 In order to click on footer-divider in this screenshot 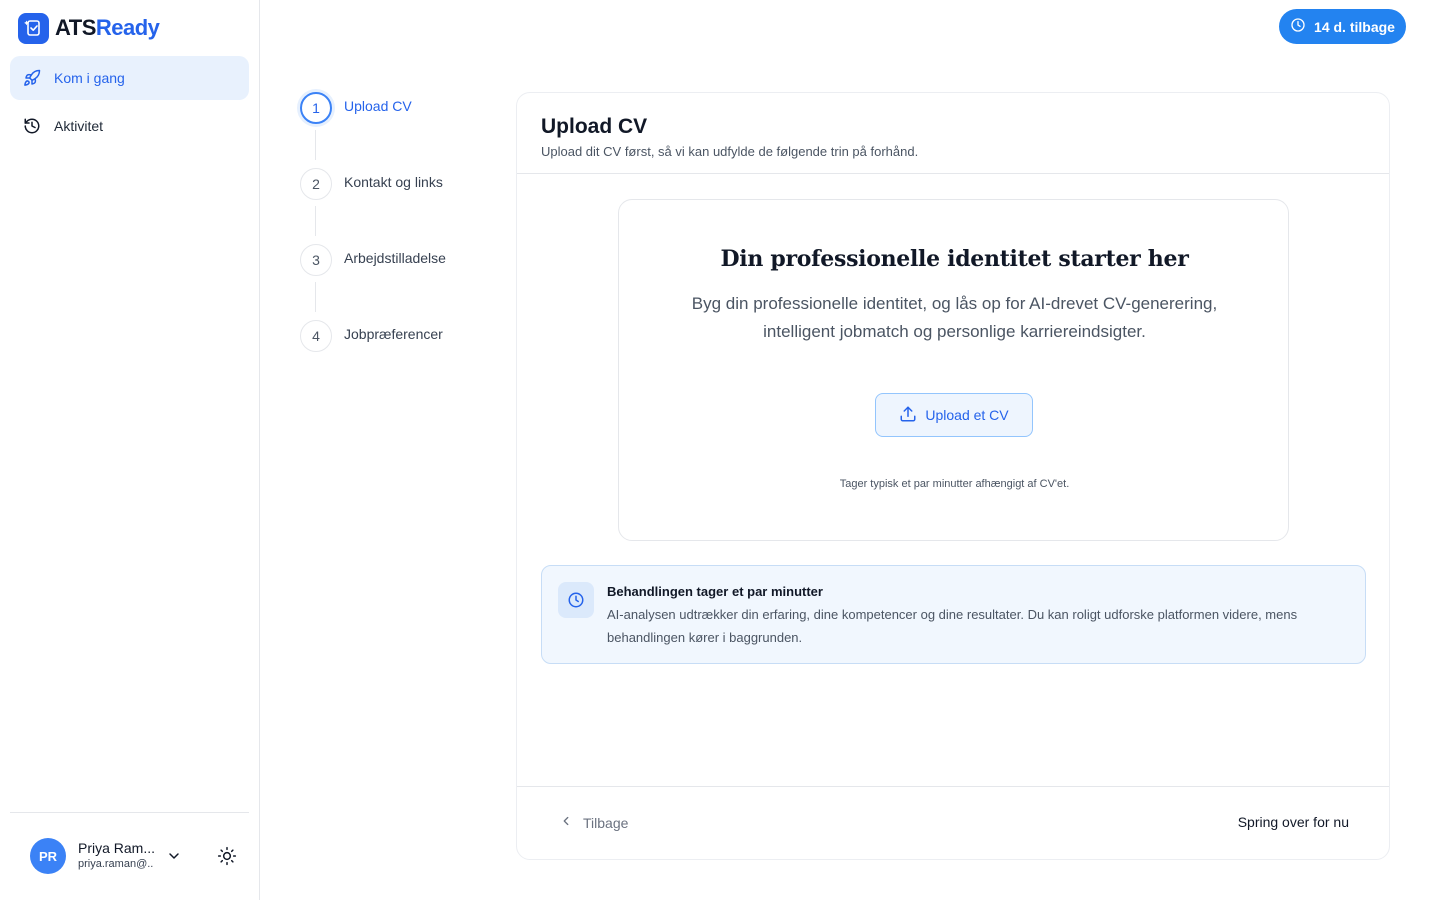, I will do `click(953, 786)`.